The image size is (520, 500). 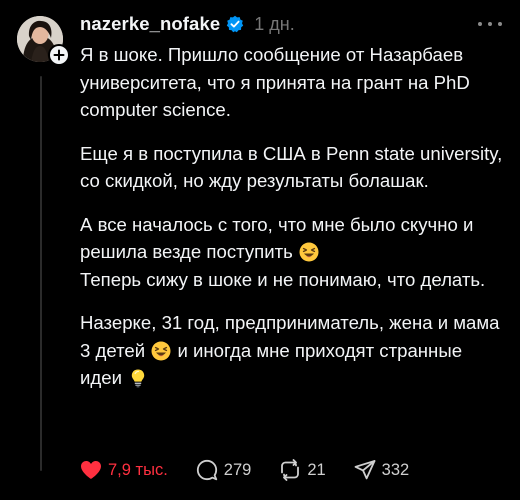 I want to click on repost-icon, so click(x=290, y=470).